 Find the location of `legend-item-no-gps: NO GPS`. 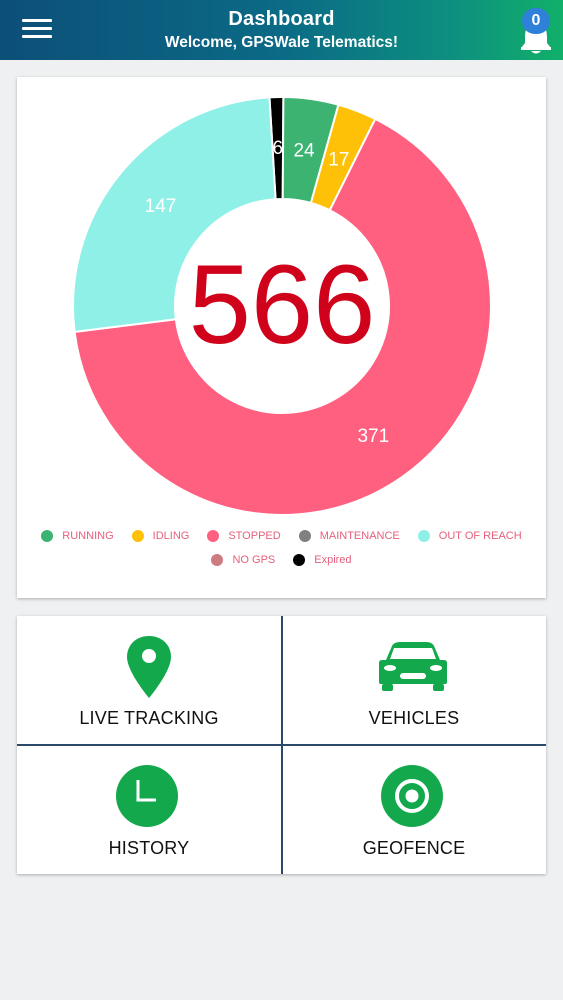

legend-item-no-gps: NO GPS is located at coordinates (243, 560).